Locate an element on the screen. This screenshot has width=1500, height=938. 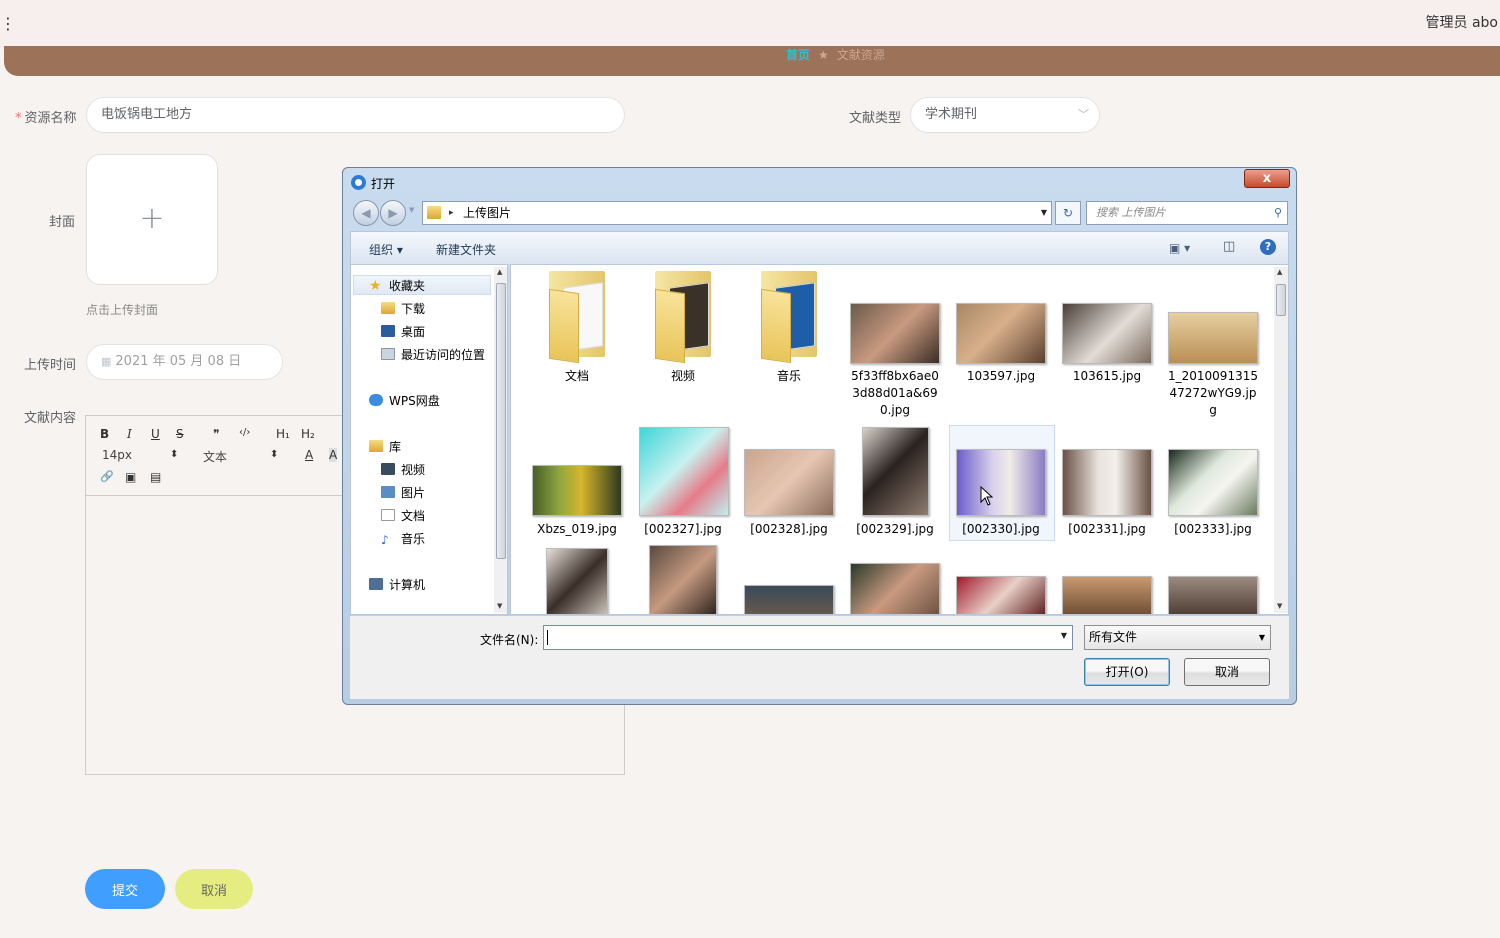
top-header: ⋮ 管理员 abo is located at coordinates (750, 24).